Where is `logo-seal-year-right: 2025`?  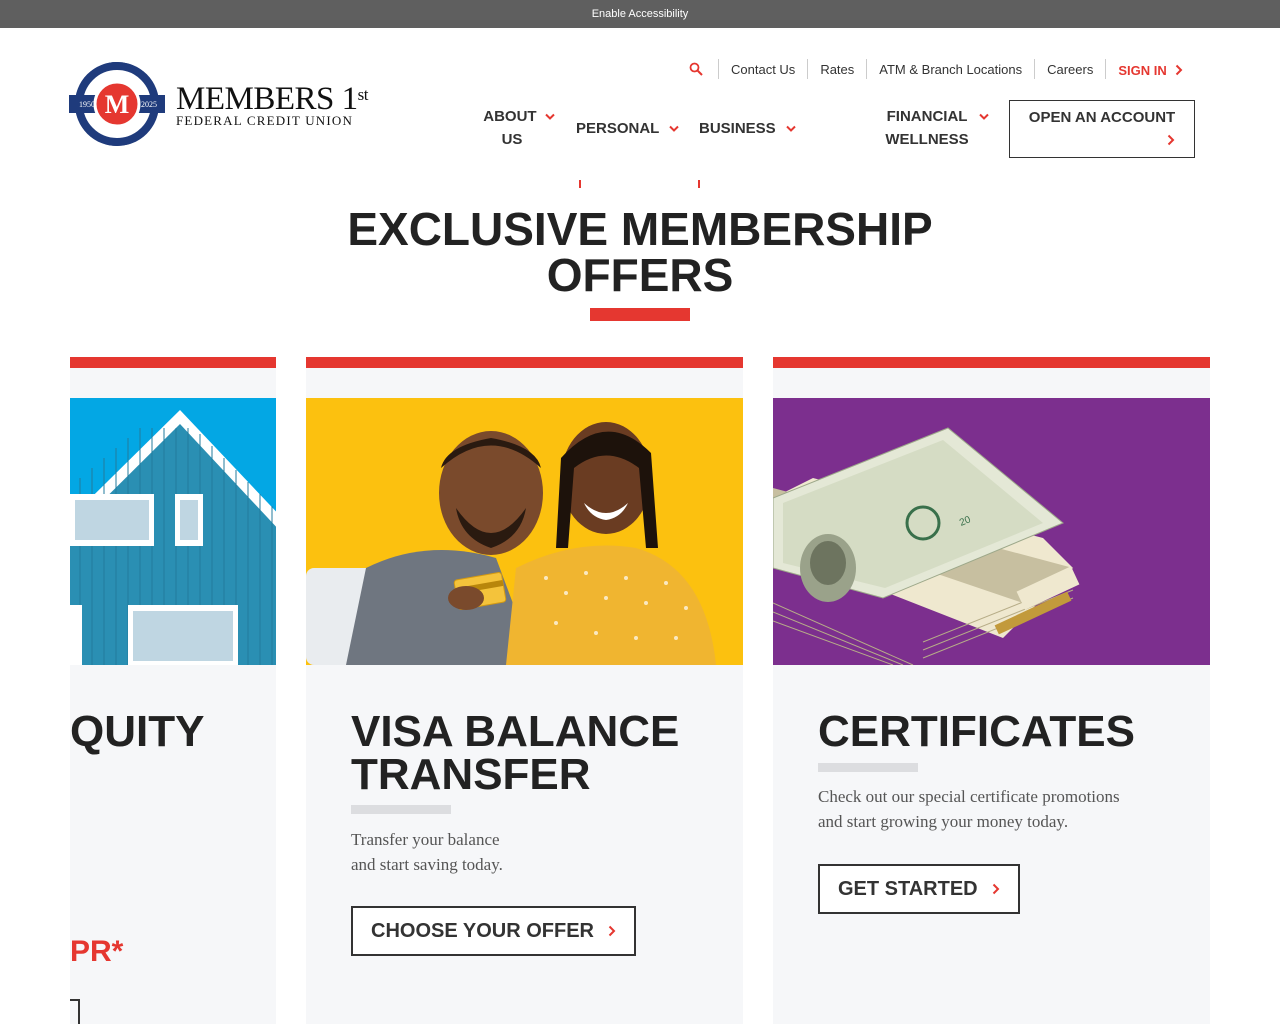 logo-seal-year-right: 2025 is located at coordinates (149, 104).